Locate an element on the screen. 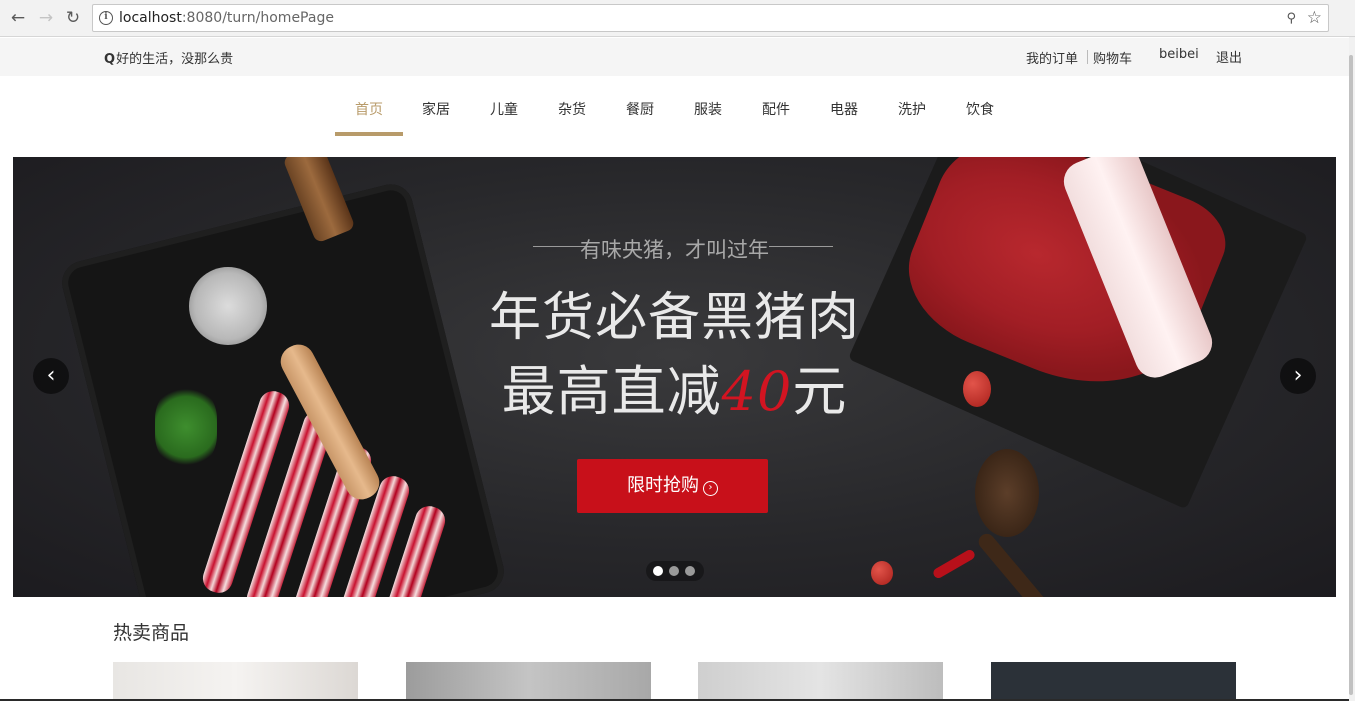 The image size is (1355, 701). nav-item-goods: 杂货 is located at coordinates (572, 109).